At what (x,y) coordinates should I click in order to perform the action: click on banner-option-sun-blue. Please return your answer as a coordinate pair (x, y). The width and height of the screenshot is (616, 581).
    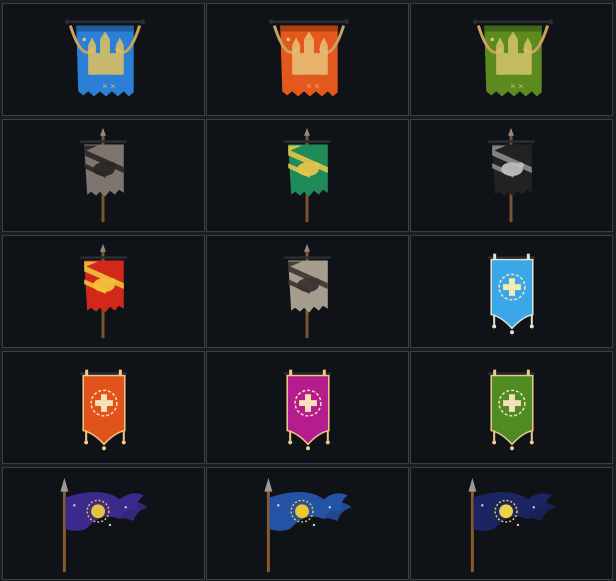
    Looking at the image, I should click on (307, 523).